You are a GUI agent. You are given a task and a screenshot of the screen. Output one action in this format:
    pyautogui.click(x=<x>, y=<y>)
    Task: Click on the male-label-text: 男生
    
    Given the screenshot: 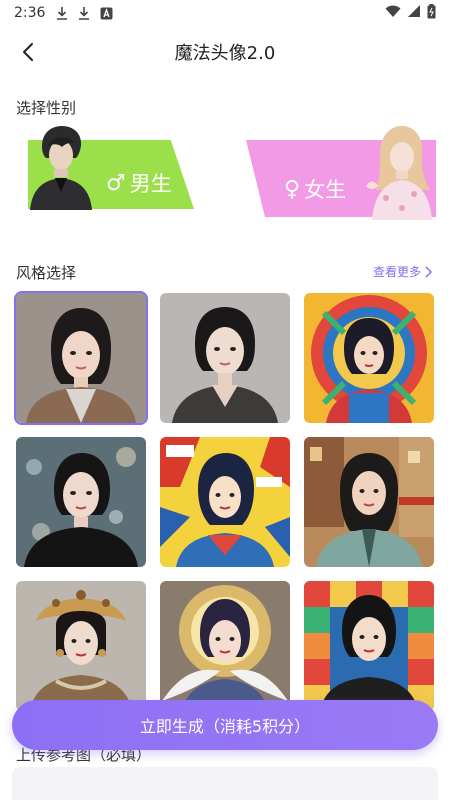 What is the action you would take?
    pyautogui.click(x=150, y=184)
    